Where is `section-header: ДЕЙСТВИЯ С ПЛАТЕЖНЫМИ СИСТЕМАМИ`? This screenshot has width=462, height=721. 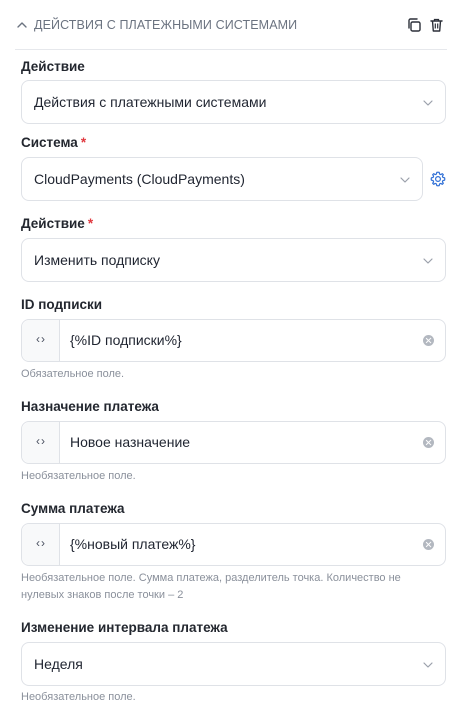
section-header: ДЕЙСТВИЯ С ПЛАТЕЖНЫМИ СИСТЕМАМИ is located at coordinates (231, 25).